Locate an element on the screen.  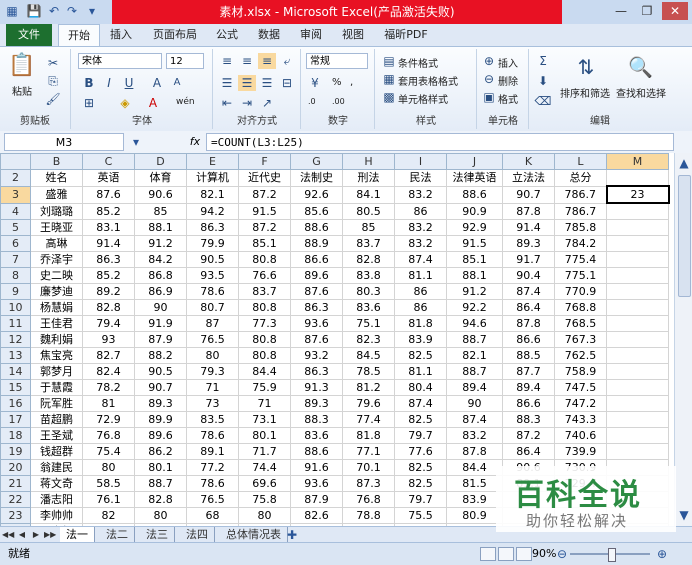
cell-I16: 87.4 is located at coordinates (420, 403).